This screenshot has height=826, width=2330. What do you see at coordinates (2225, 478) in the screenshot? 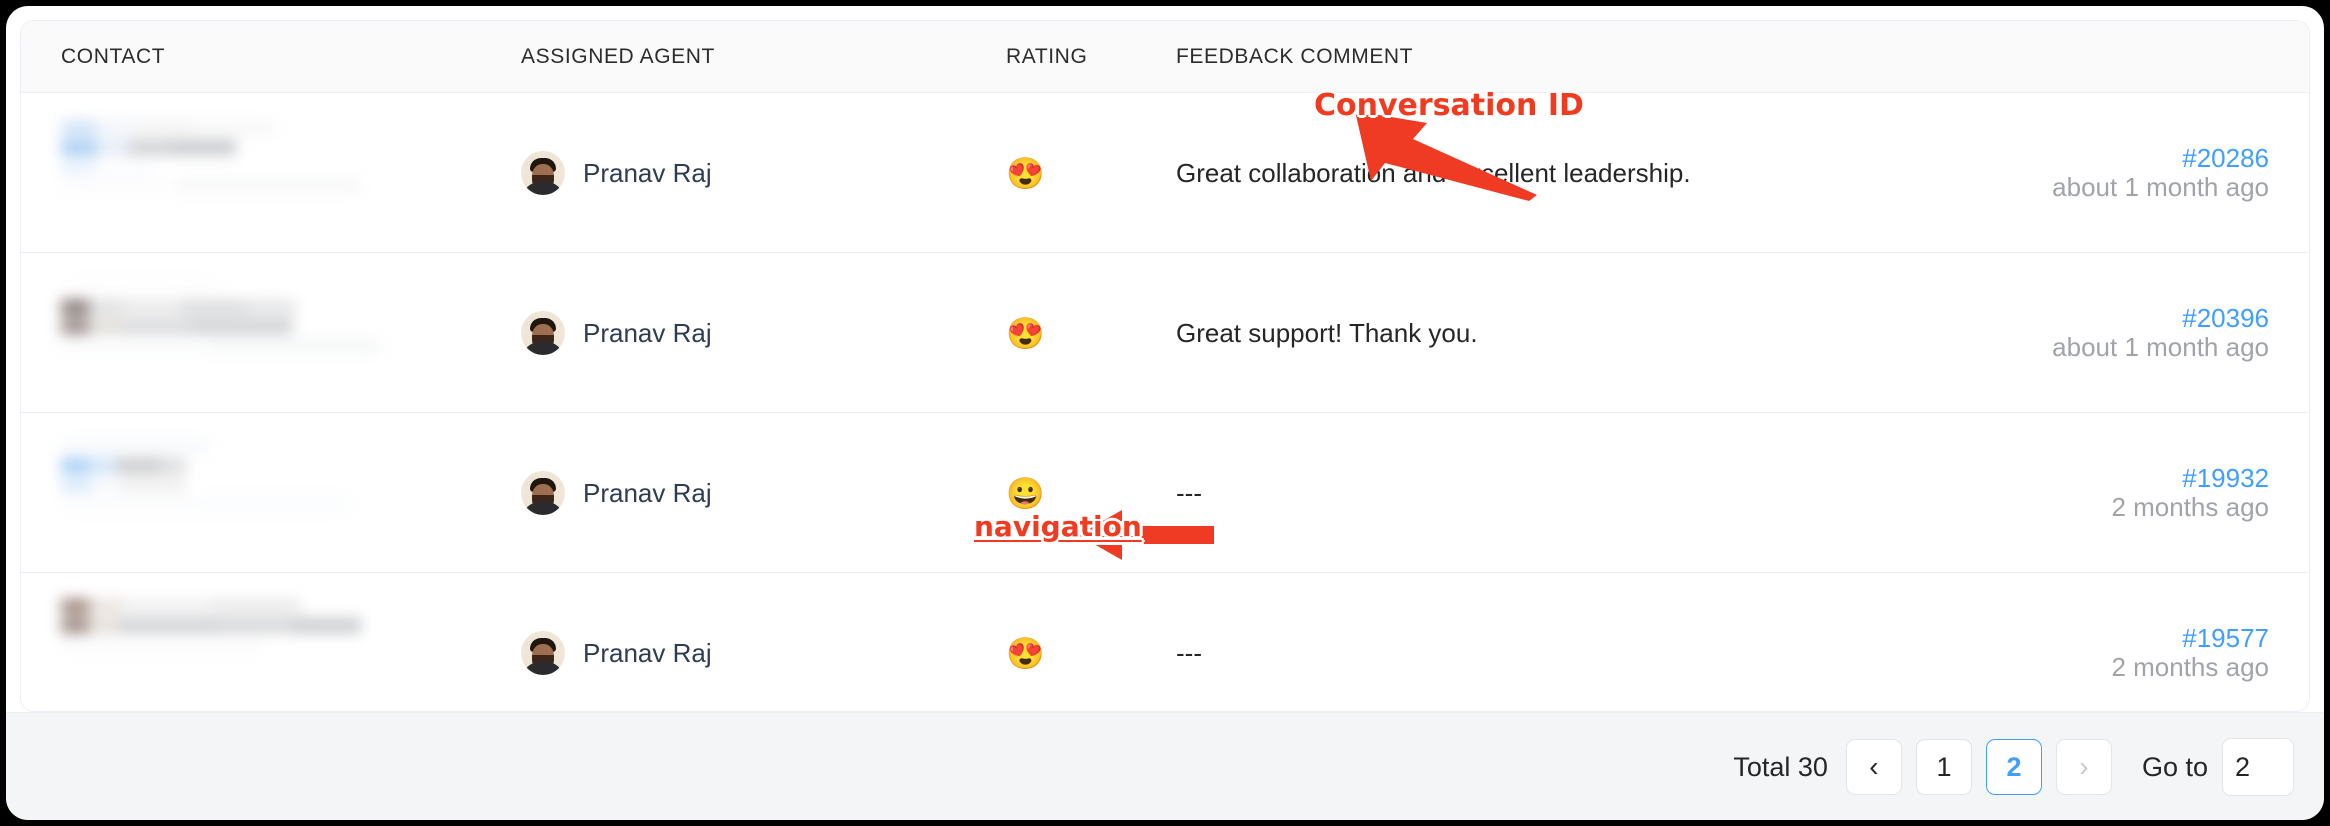
I see `conversation-id-link: #19932` at bounding box center [2225, 478].